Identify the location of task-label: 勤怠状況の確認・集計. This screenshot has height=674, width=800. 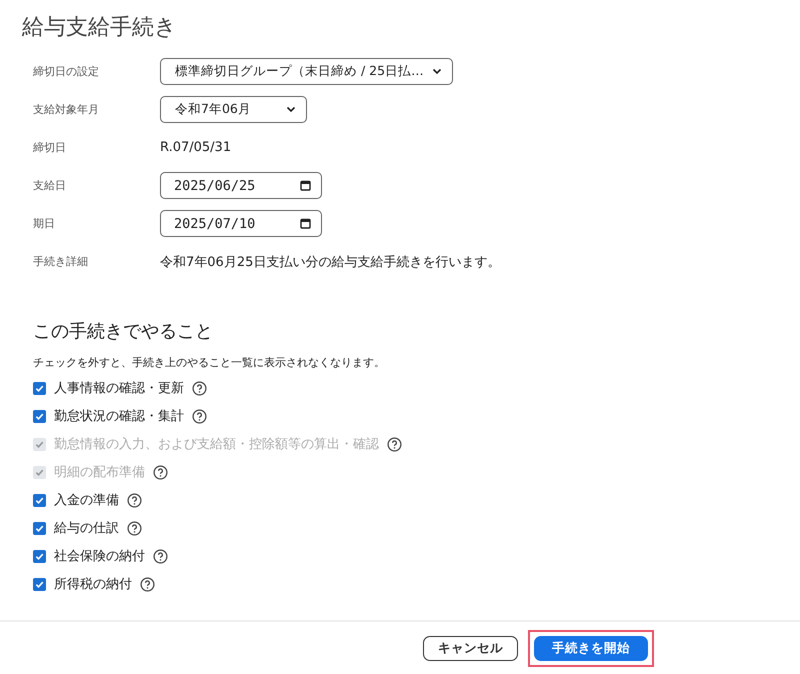
(119, 416).